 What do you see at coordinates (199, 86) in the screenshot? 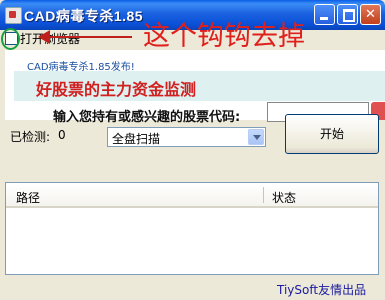
I see `stock-banner: 好股票的主力资金监测` at bounding box center [199, 86].